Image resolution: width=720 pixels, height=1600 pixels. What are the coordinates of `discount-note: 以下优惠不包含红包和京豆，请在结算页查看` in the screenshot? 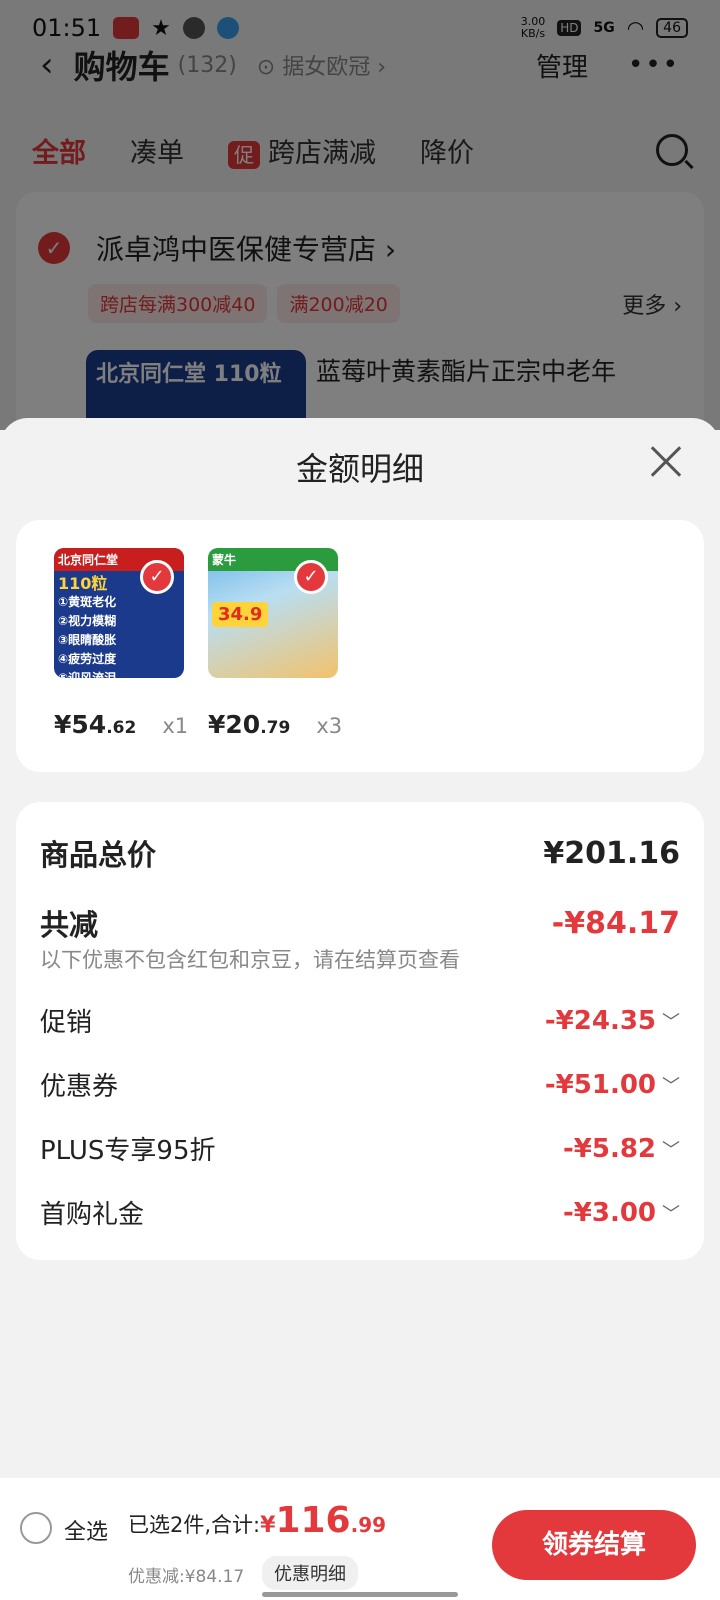 It's located at (250, 960).